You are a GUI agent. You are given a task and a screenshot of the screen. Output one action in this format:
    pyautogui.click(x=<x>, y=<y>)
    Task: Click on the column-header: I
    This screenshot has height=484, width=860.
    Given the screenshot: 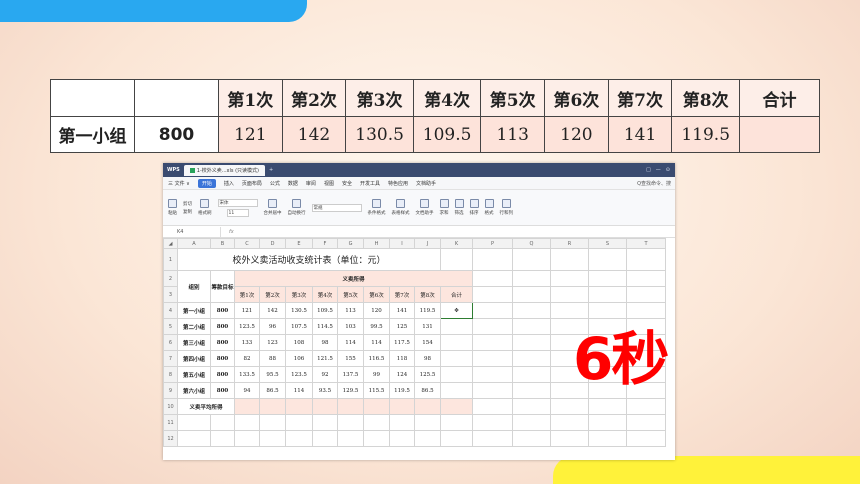 What is the action you would take?
    pyautogui.click(x=402, y=243)
    